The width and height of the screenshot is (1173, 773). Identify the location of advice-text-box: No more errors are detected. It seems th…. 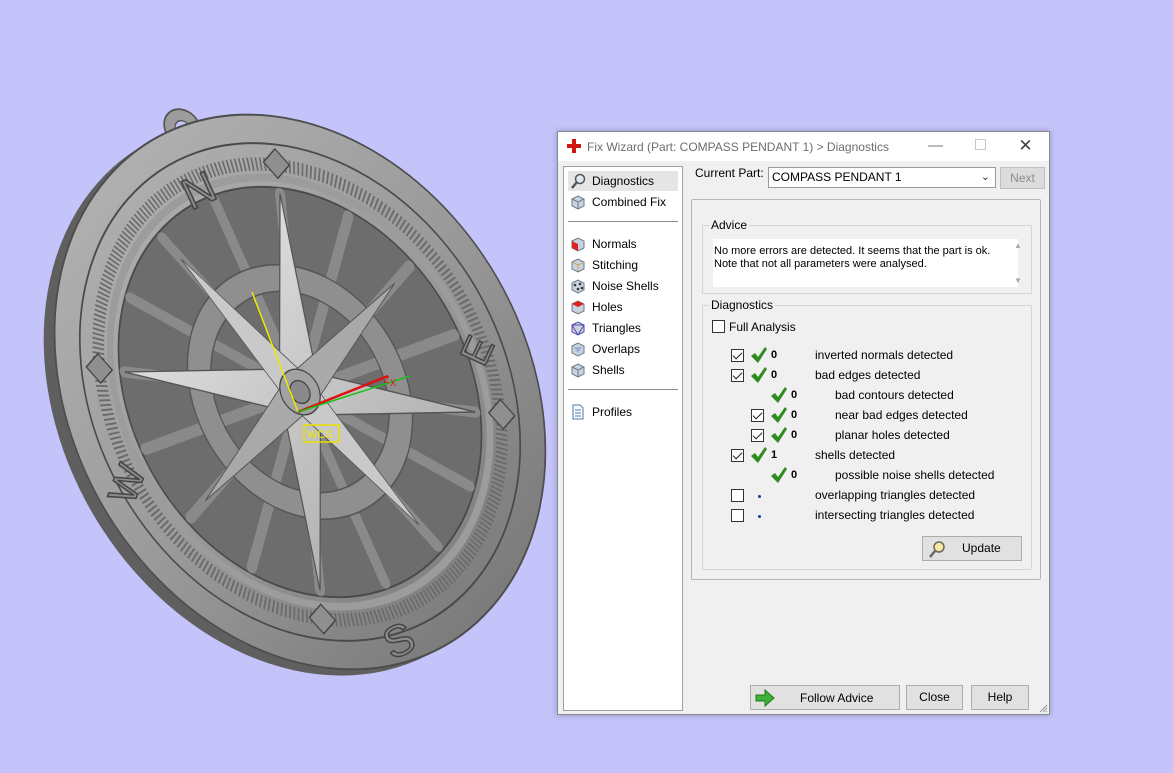
(865, 263).